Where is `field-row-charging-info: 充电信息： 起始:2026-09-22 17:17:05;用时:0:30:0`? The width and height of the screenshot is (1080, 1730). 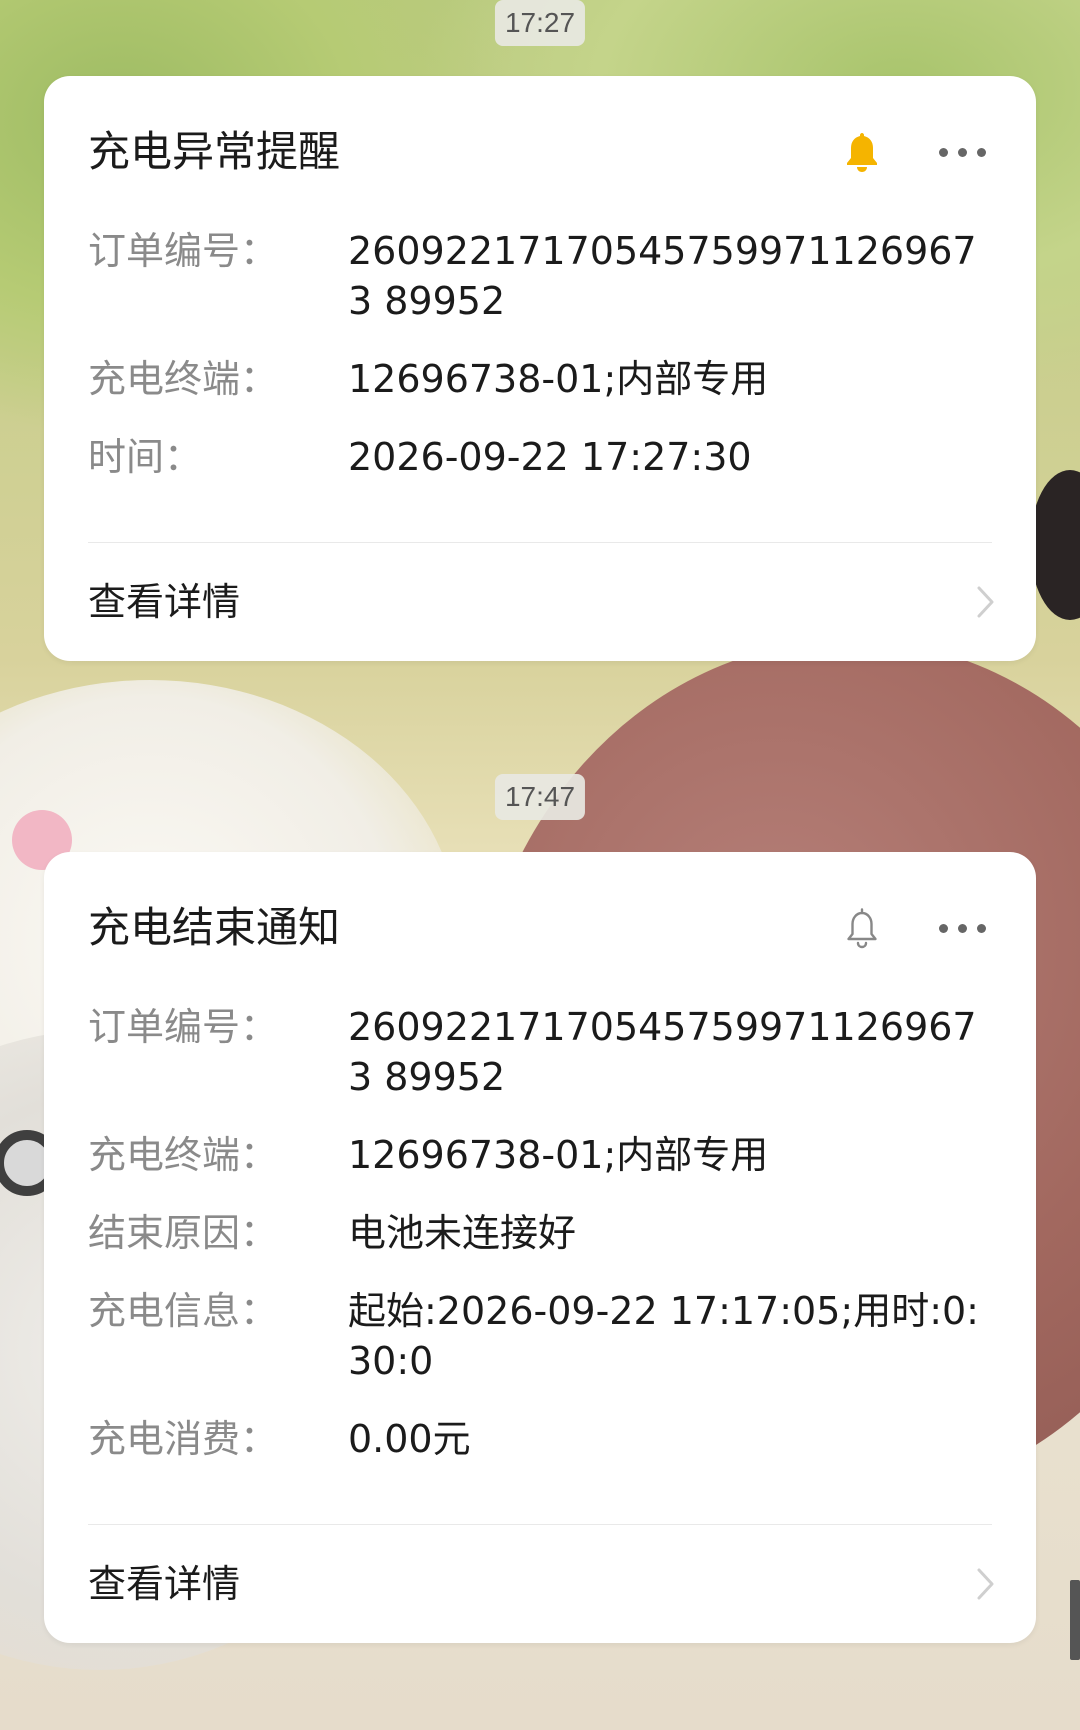
field-row-charging-info: 充电信息： 起始:2026-09-22 17:17:05;用时:0:30:0 is located at coordinates (540, 1336).